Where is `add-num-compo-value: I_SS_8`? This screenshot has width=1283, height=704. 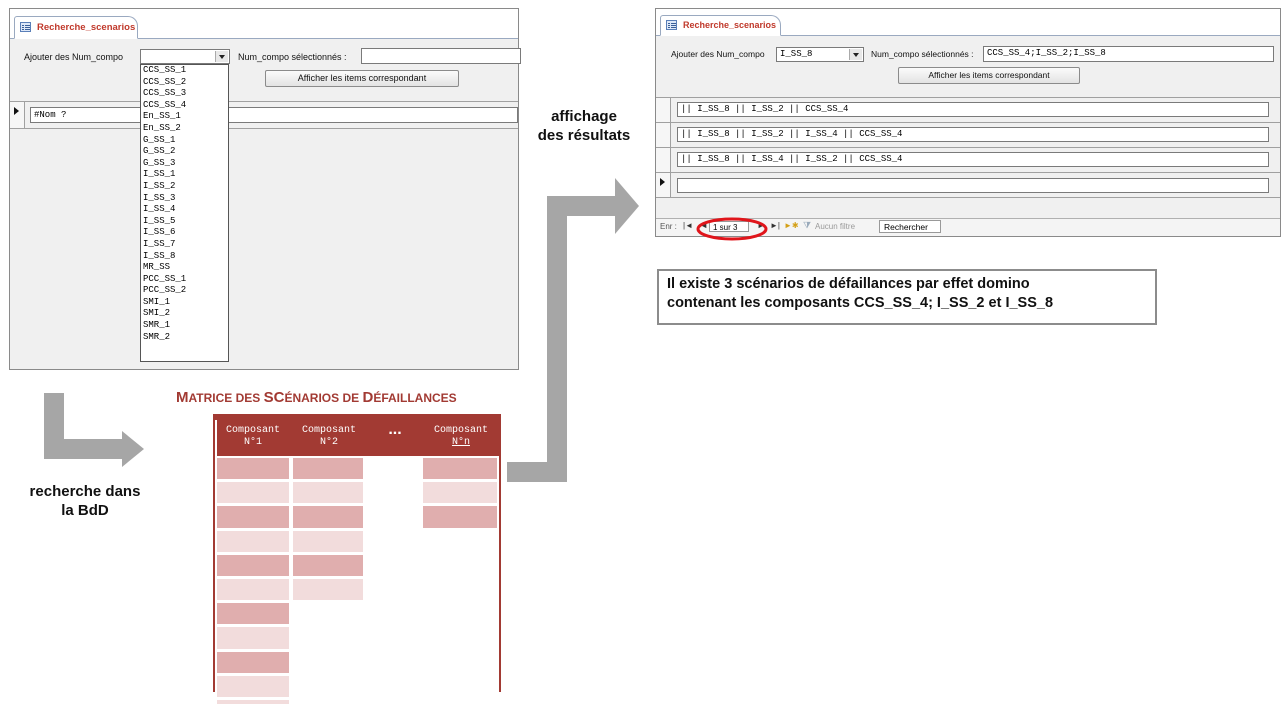 add-num-compo-value: I_SS_8 is located at coordinates (796, 54).